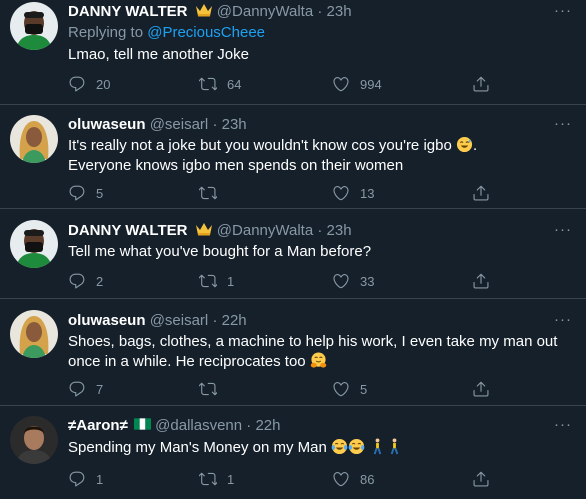 The image size is (586, 499). I want to click on reply-button: 20, so click(89, 84).